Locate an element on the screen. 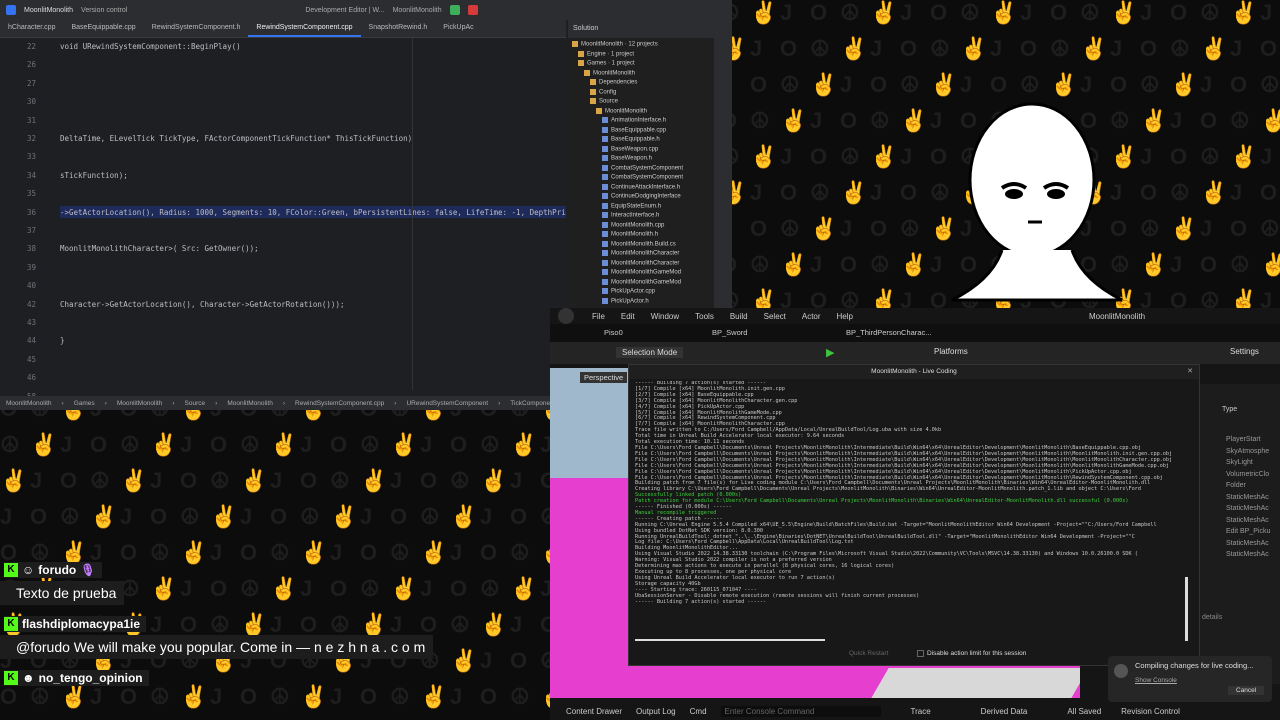 The height and width of the screenshot is (720, 1280). outliner-item: SkyAtmosphe is located at coordinates (1248, 454).